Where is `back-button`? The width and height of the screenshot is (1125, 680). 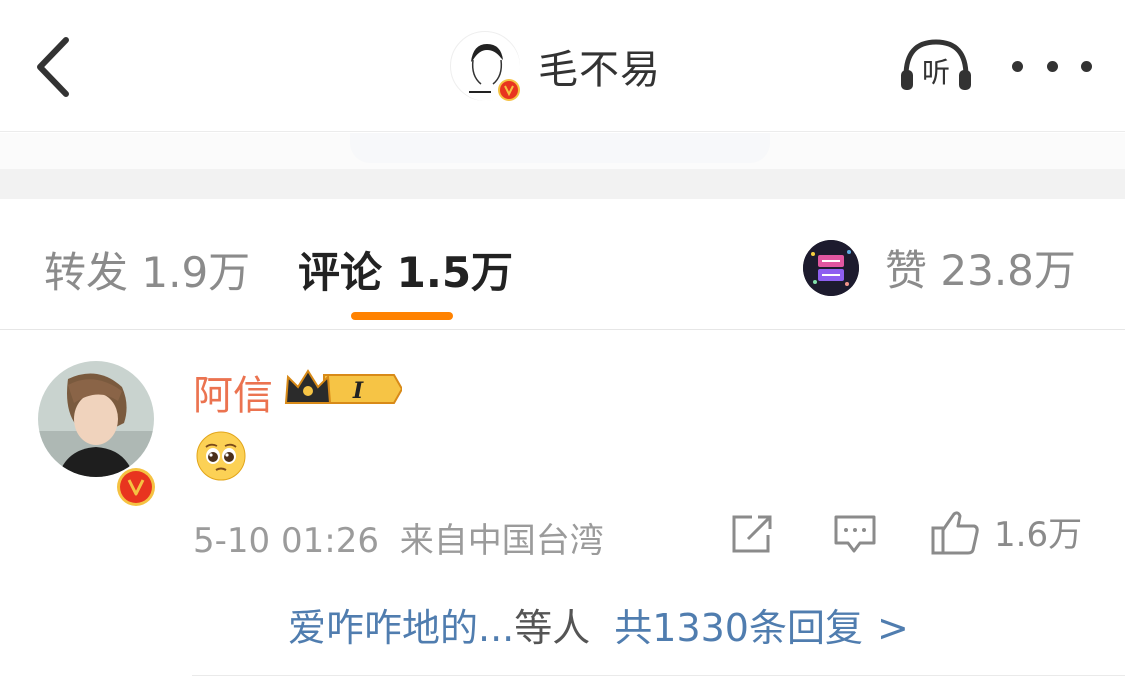 back-button is located at coordinates (56, 67).